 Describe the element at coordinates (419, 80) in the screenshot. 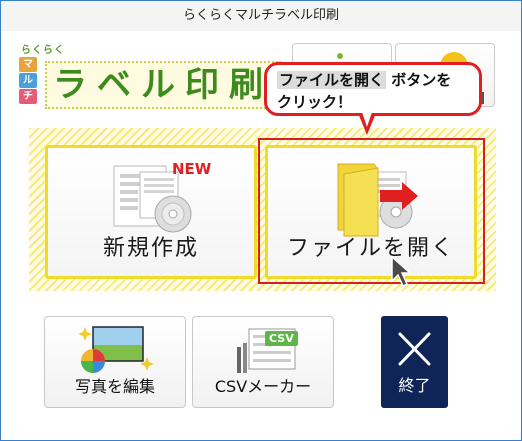

I see `callout-text: ボタンを` at that location.